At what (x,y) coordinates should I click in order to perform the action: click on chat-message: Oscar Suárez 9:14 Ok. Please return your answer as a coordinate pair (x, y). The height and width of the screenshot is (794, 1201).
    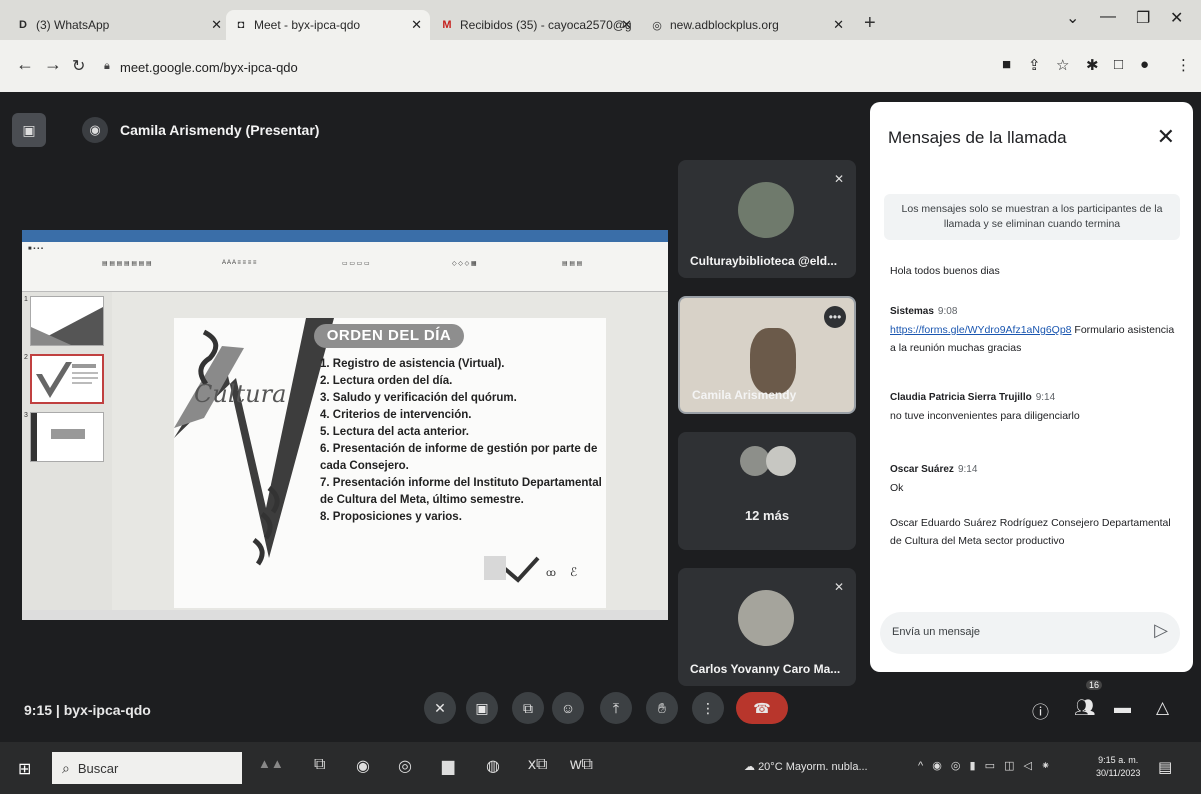
    Looking at the image, I should click on (1035, 480).